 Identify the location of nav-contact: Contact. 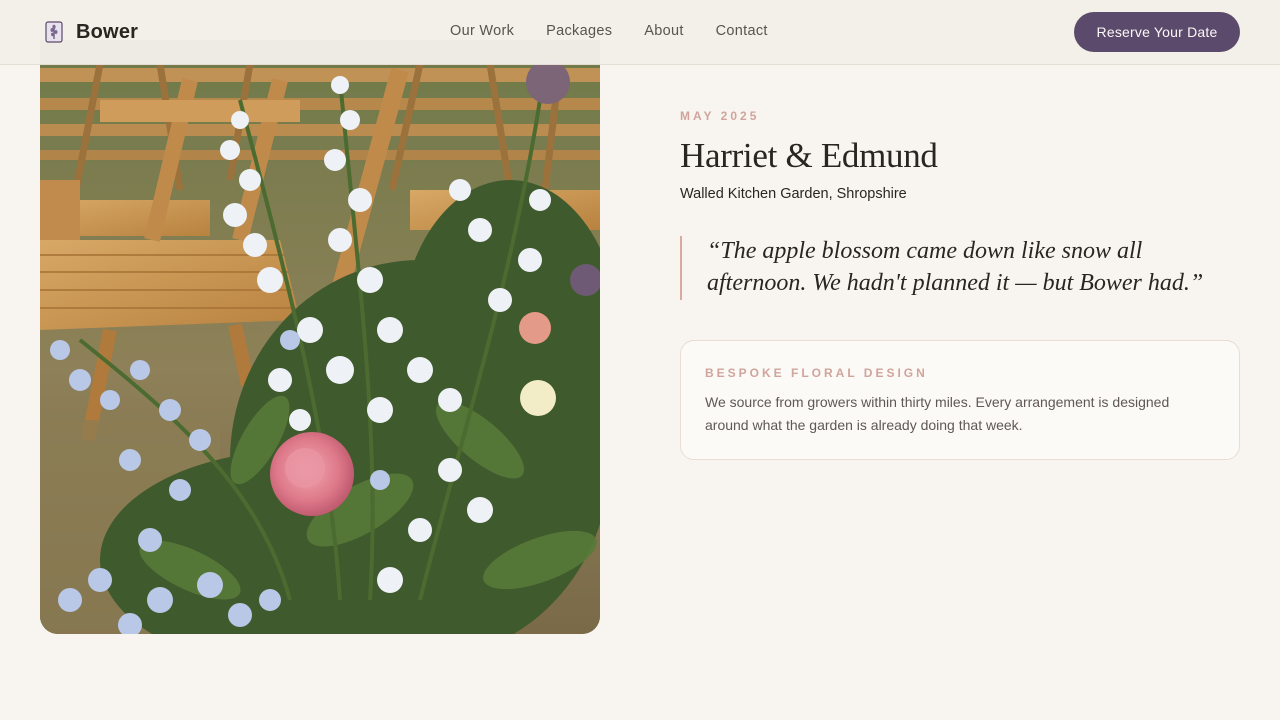
(742, 31).